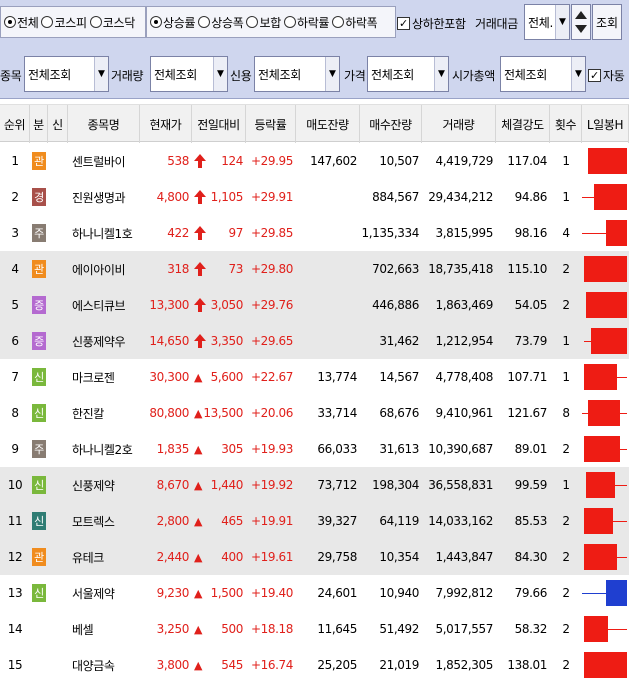 This screenshot has height=684, width=629. I want to click on header-col-credit: 신, so click(58, 124).